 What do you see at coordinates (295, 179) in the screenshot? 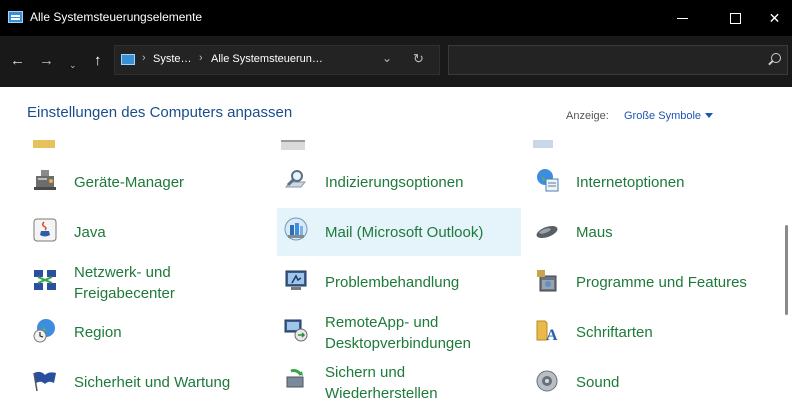
I see `indexing-options-icon` at bounding box center [295, 179].